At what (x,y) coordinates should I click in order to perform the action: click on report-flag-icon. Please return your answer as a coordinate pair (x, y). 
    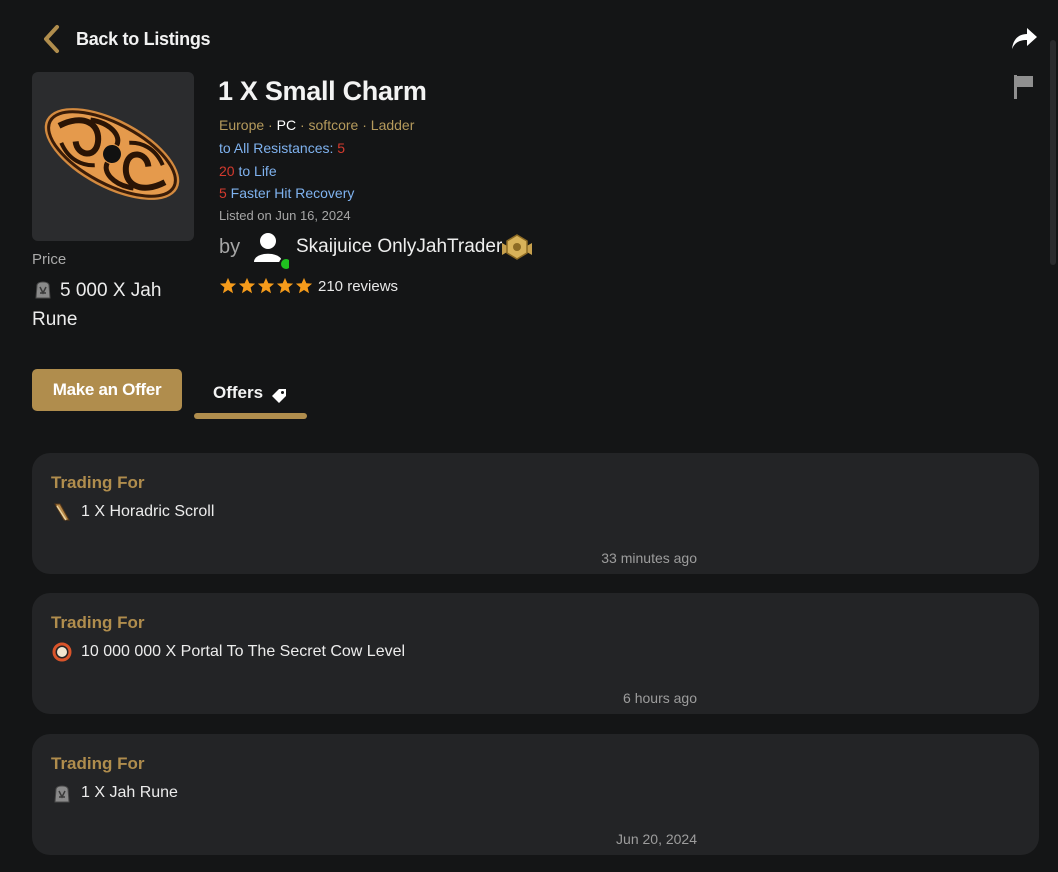
    Looking at the image, I should click on (1024, 87).